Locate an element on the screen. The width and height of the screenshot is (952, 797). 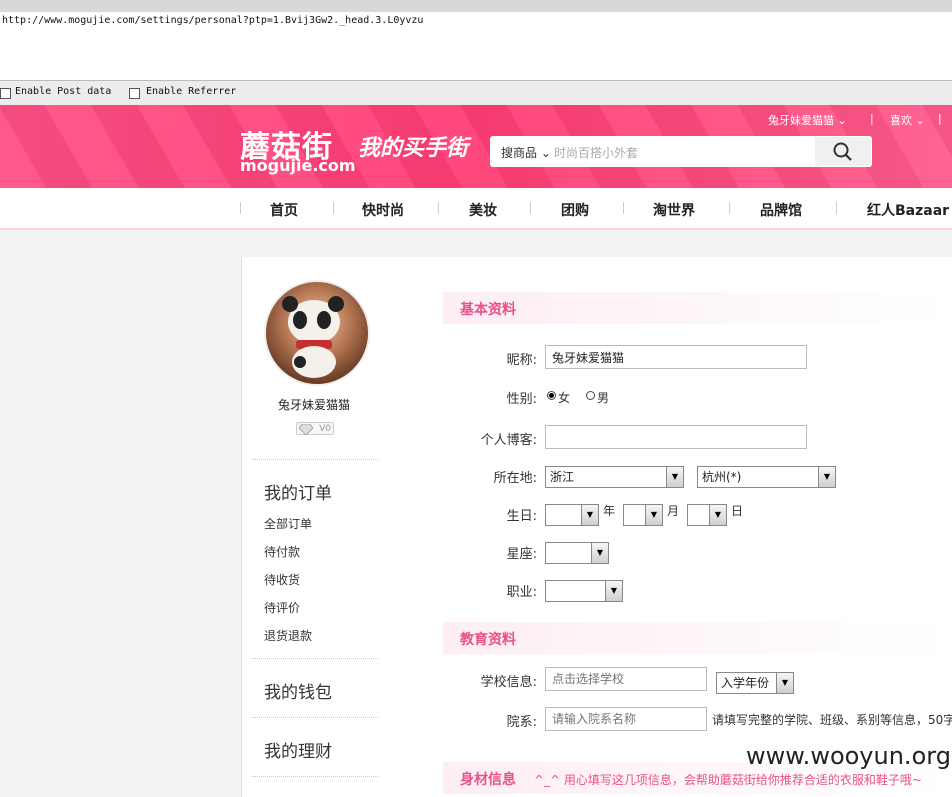
nav-item-brands: 品牌馆 is located at coordinates (781, 210).